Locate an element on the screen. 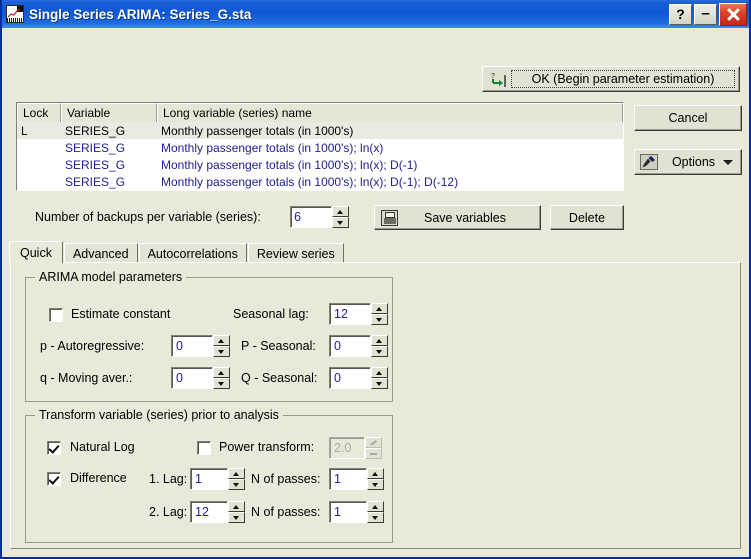  lag1-stepper is located at coordinates (236, 479).